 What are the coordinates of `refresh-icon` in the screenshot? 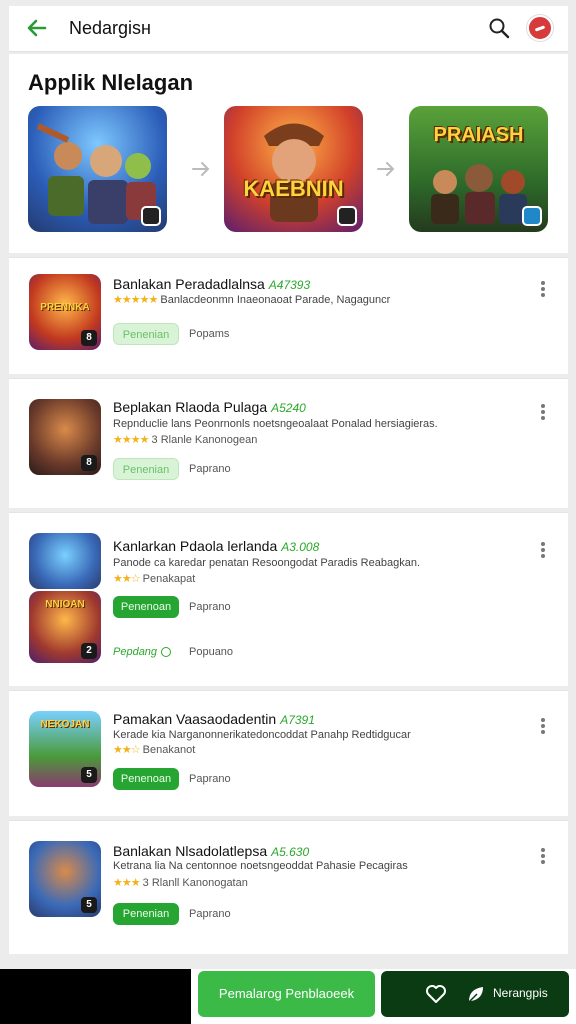 It's located at (166, 652).